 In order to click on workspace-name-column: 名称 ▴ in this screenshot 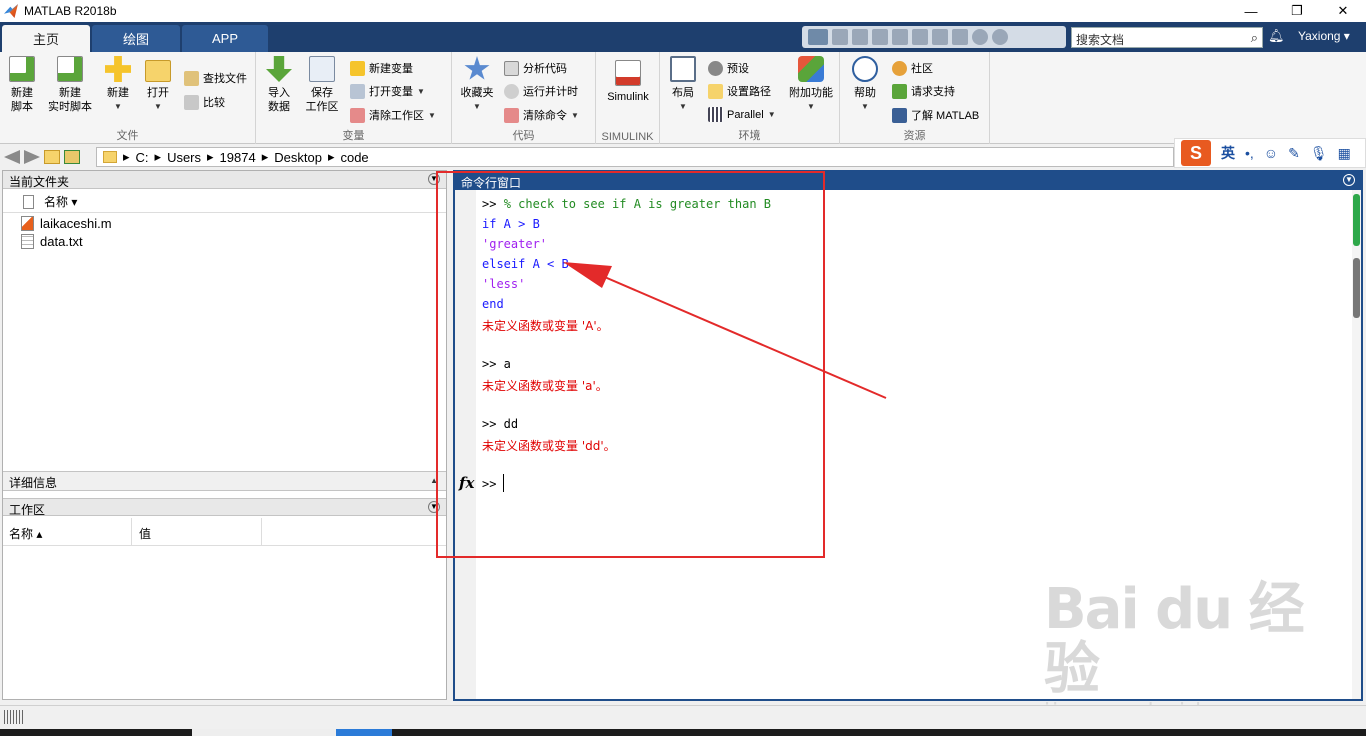, I will do `click(25, 533)`.